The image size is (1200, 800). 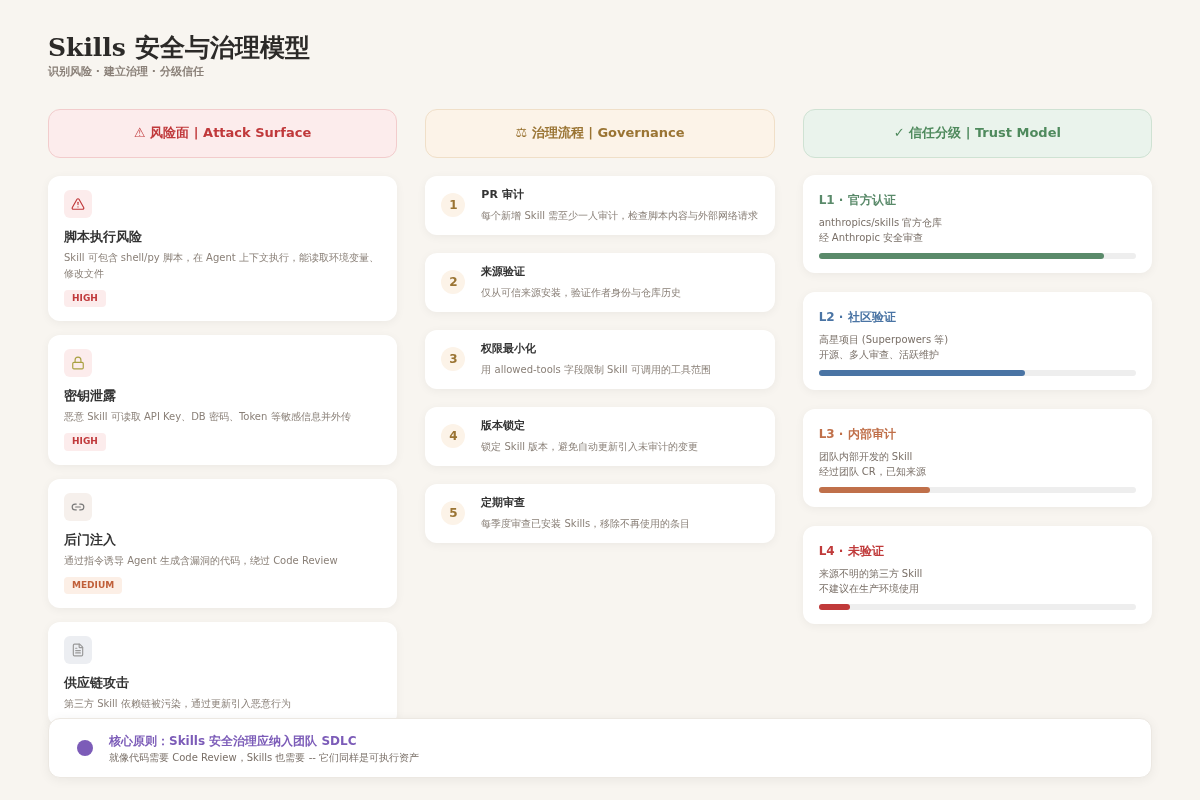 I want to click on column-header: ✓ 信任分级 | Trust Model, so click(x=977, y=133).